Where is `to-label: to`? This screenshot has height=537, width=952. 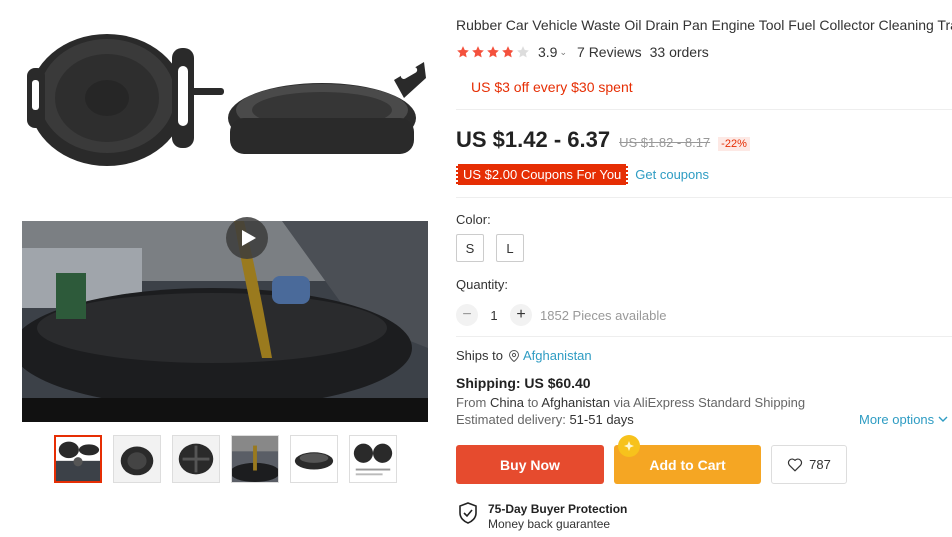
to-label: to is located at coordinates (533, 402).